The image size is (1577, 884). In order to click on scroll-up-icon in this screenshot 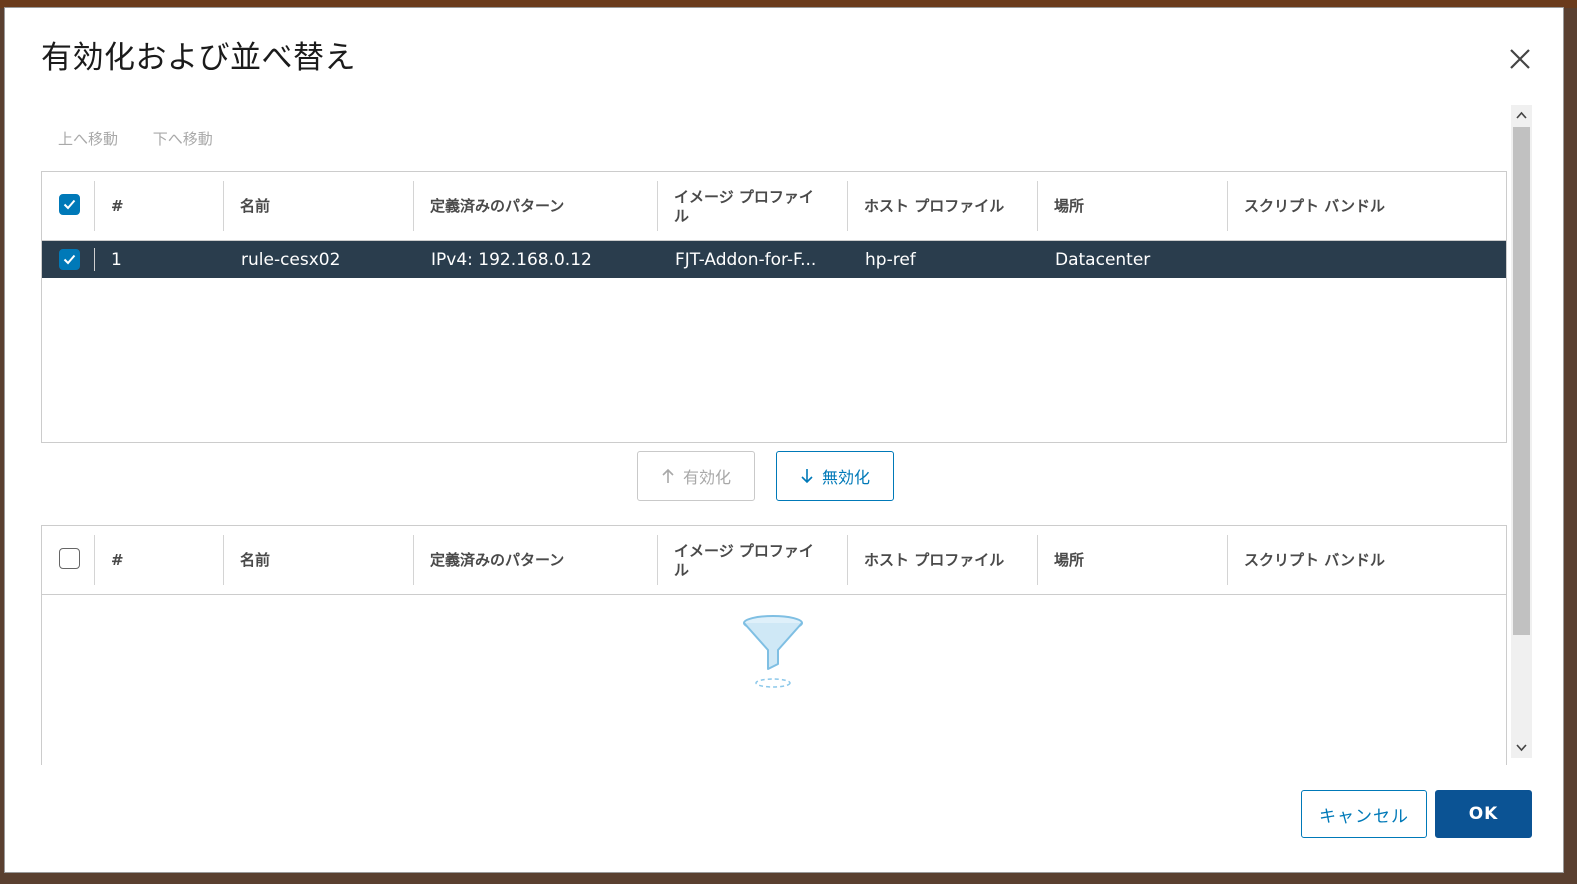, I will do `click(1521, 115)`.